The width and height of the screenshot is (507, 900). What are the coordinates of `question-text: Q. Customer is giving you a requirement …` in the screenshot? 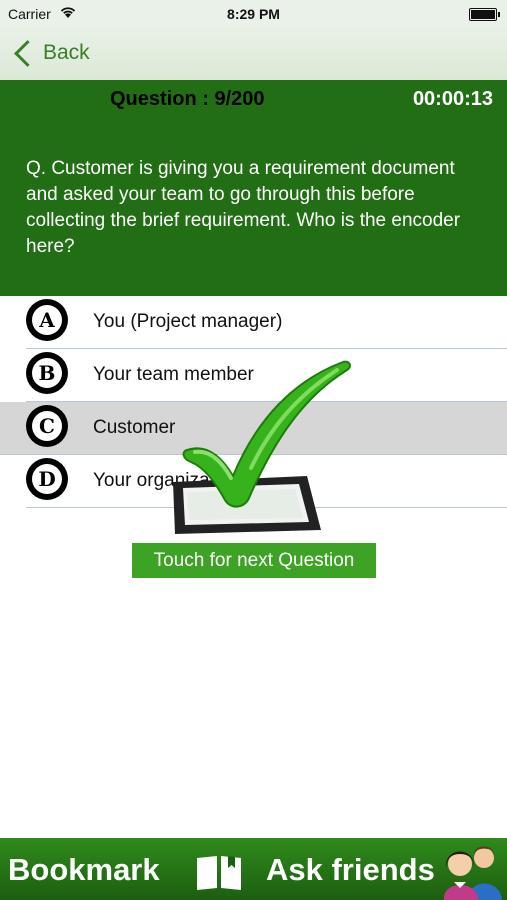 It's located at (243, 207).